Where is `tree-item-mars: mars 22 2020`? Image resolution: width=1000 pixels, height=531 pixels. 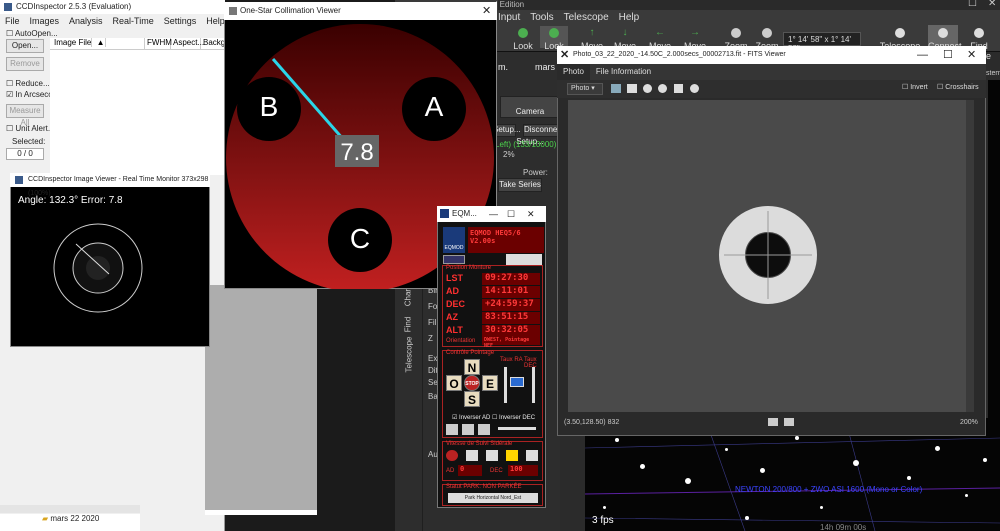
tree-item-mars: mars 22 2020 is located at coordinates (74, 518).